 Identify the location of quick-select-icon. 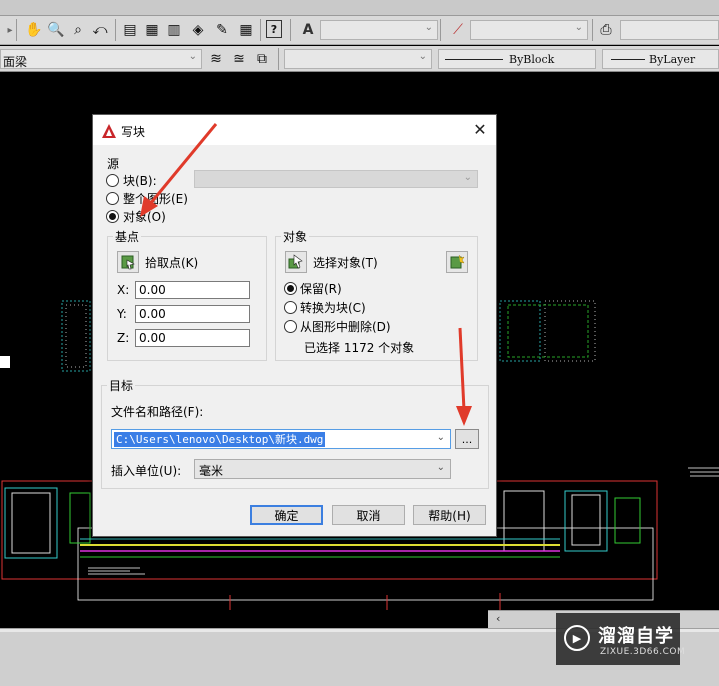
(457, 261).